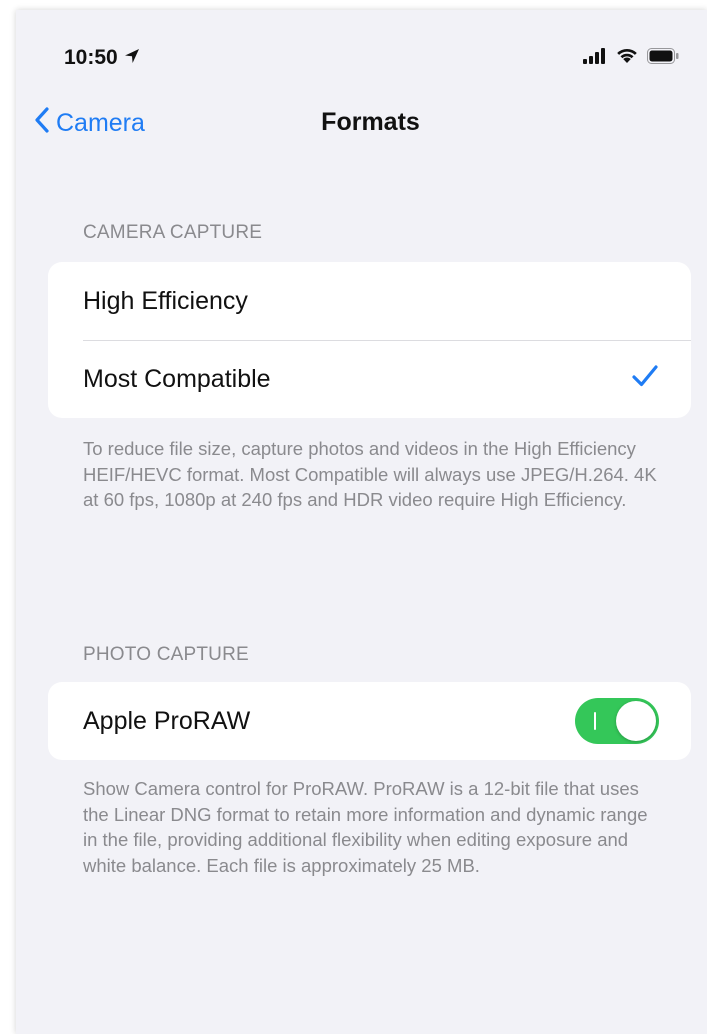 The width and height of the screenshot is (707, 1034). Describe the element at coordinates (369, 379) in the screenshot. I see `option-most-compatible: Most Compatible` at that location.